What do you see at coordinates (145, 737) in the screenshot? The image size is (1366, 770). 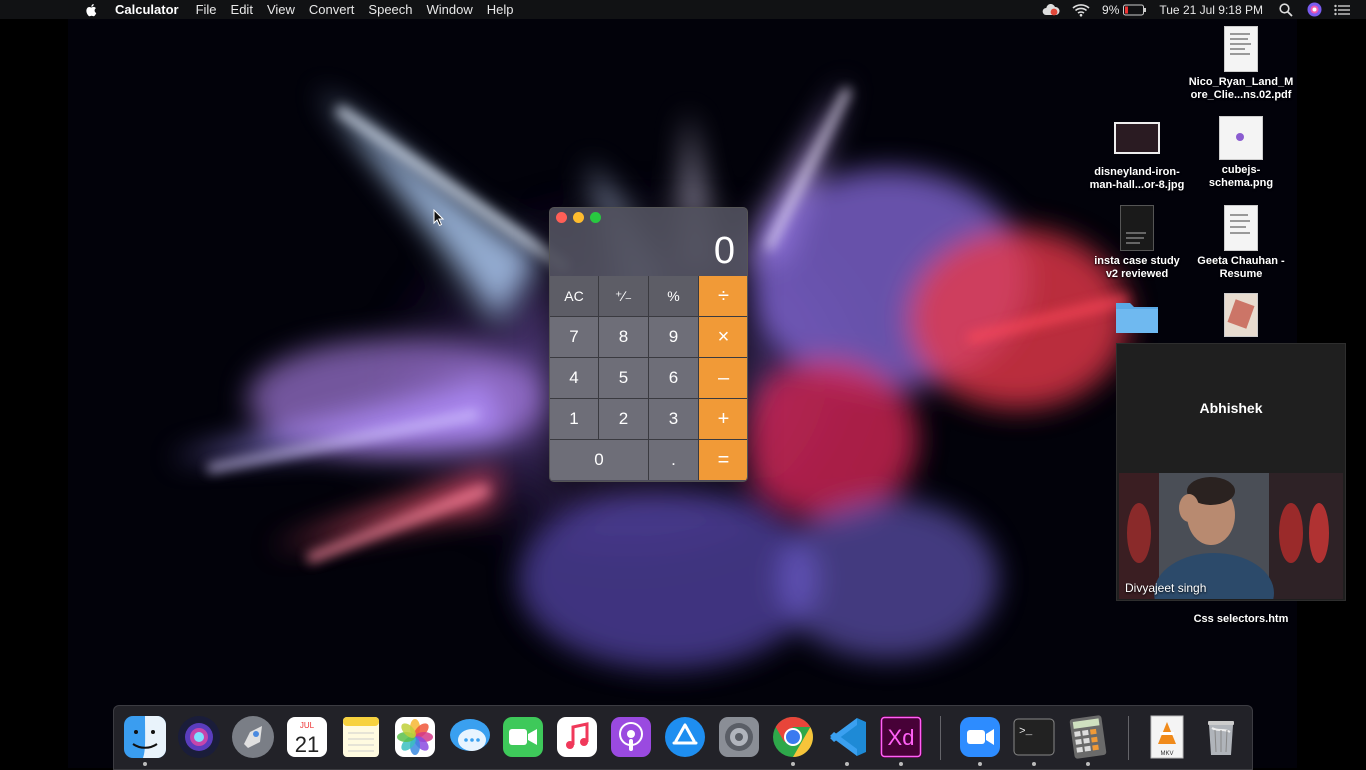 I see `finder-icon` at bounding box center [145, 737].